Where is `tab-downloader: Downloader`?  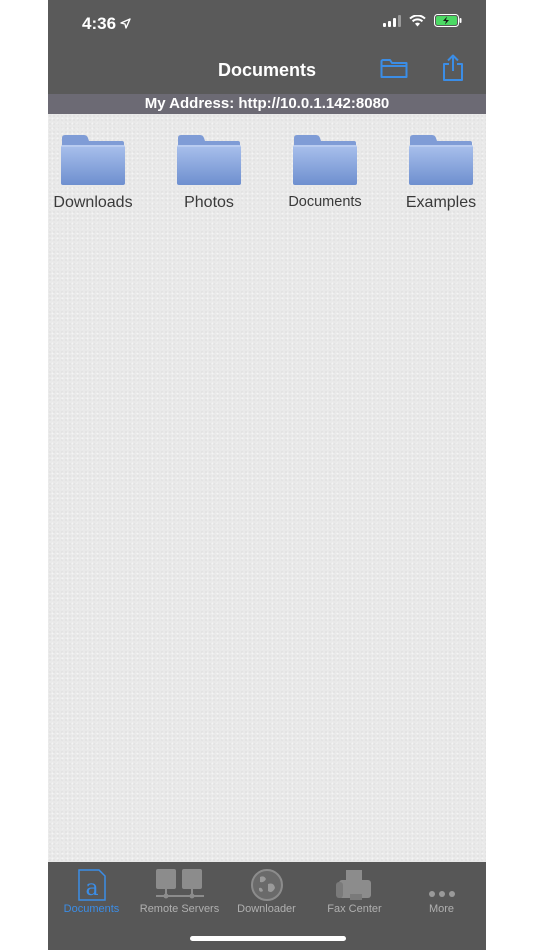 tab-downloader: Downloader is located at coordinates (266, 890).